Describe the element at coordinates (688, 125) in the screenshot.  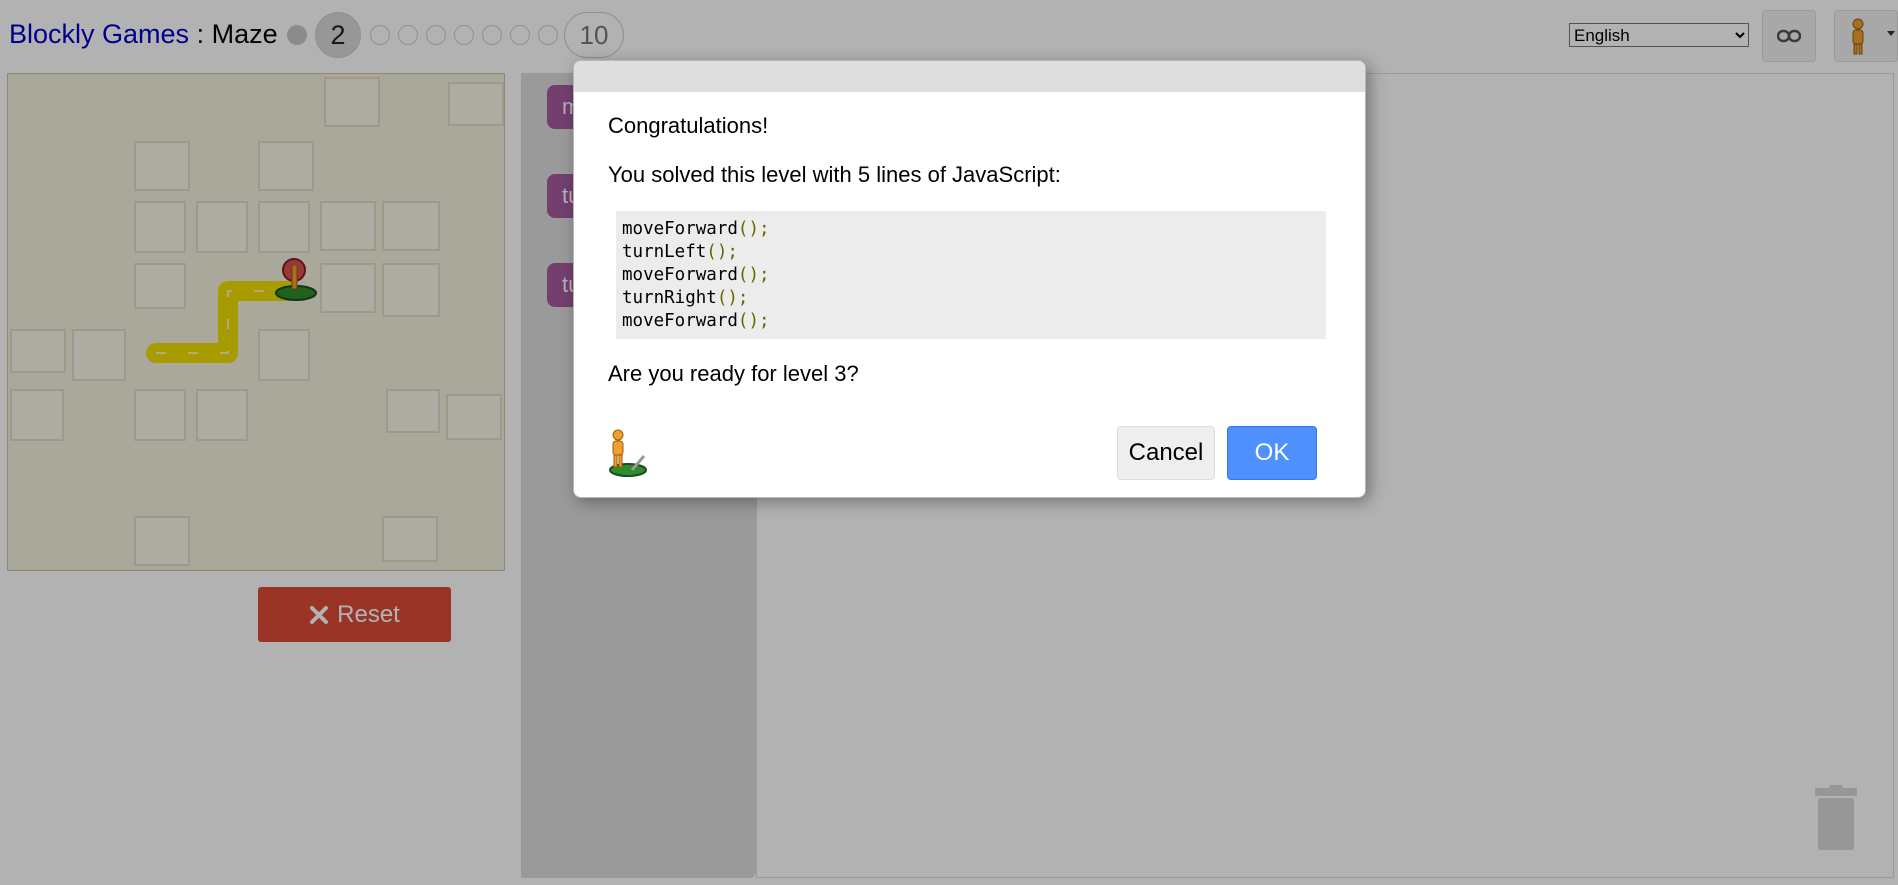
I see `dialog-title: Congratulations!` at that location.